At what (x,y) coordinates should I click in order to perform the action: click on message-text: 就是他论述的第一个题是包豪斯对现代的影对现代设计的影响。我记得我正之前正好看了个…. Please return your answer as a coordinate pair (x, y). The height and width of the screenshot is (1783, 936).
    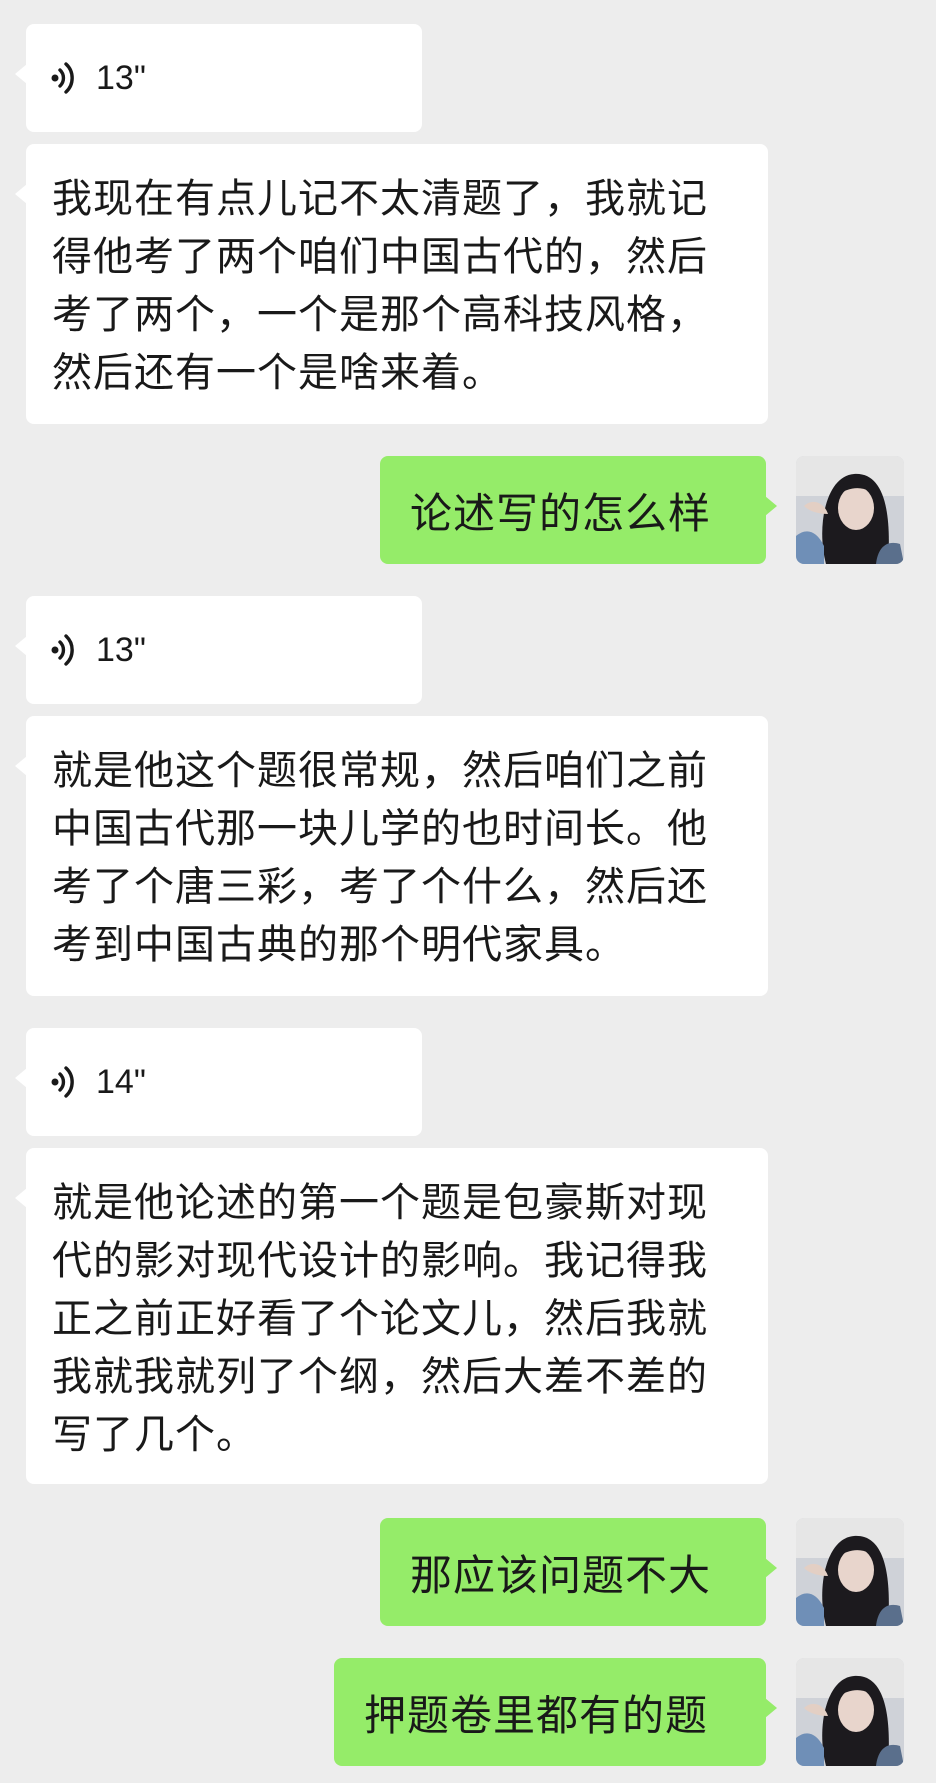
    Looking at the image, I should click on (380, 1319).